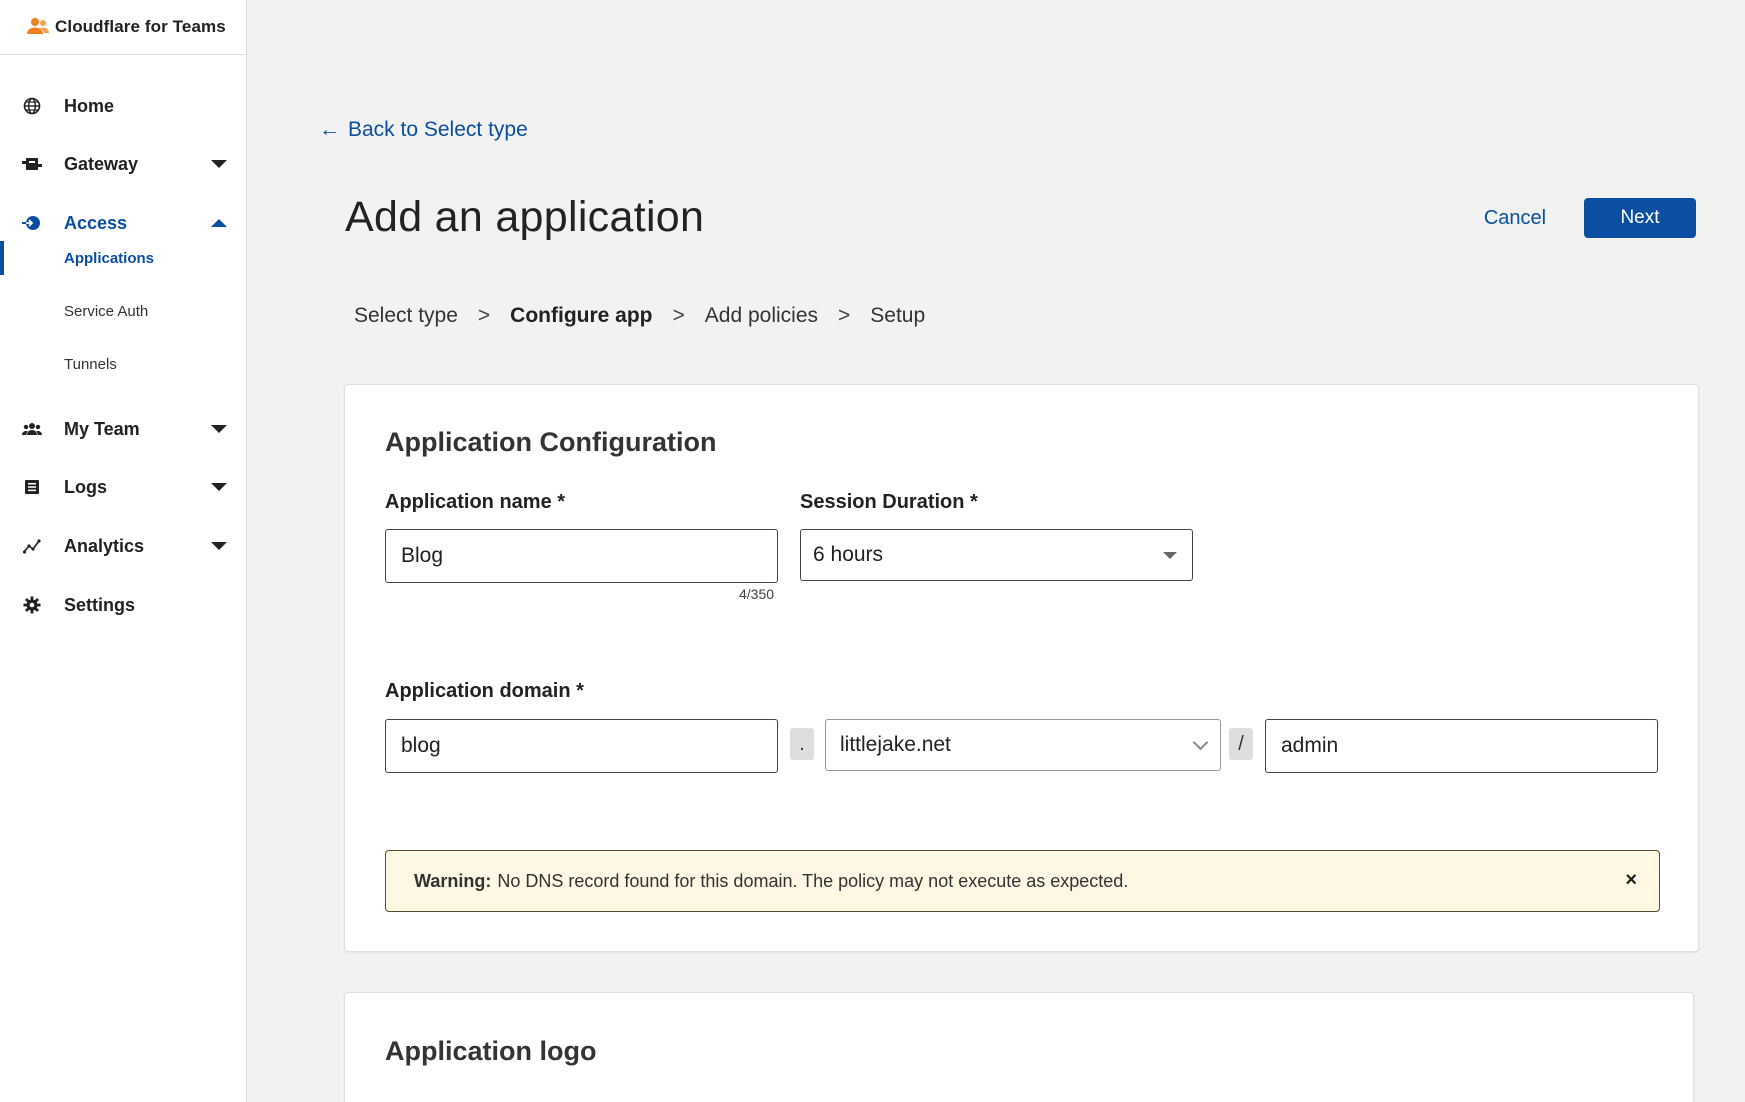 The width and height of the screenshot is (1745, 1102). Describe the element at coordinates (32, 164) in the screenshot. I see `gateway-icon` at that location.